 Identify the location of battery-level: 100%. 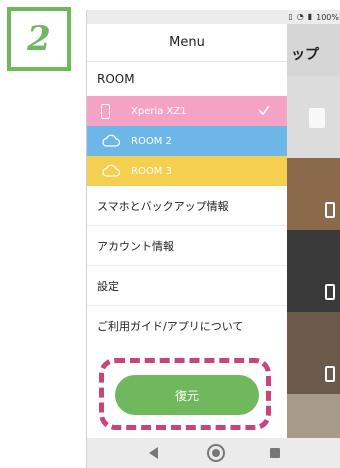
(327, 17).